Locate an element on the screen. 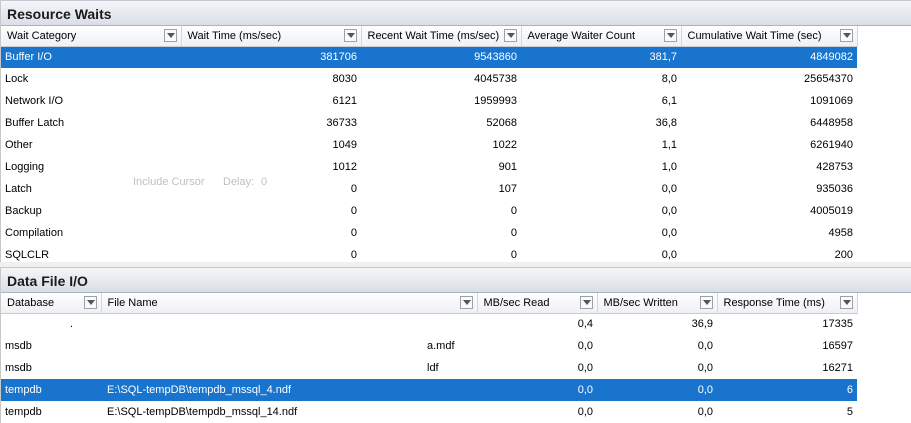 This screenshot has width=911, height=423. cell-wait-time-ms-sec: 36733 is located at coordinates (341, 123).